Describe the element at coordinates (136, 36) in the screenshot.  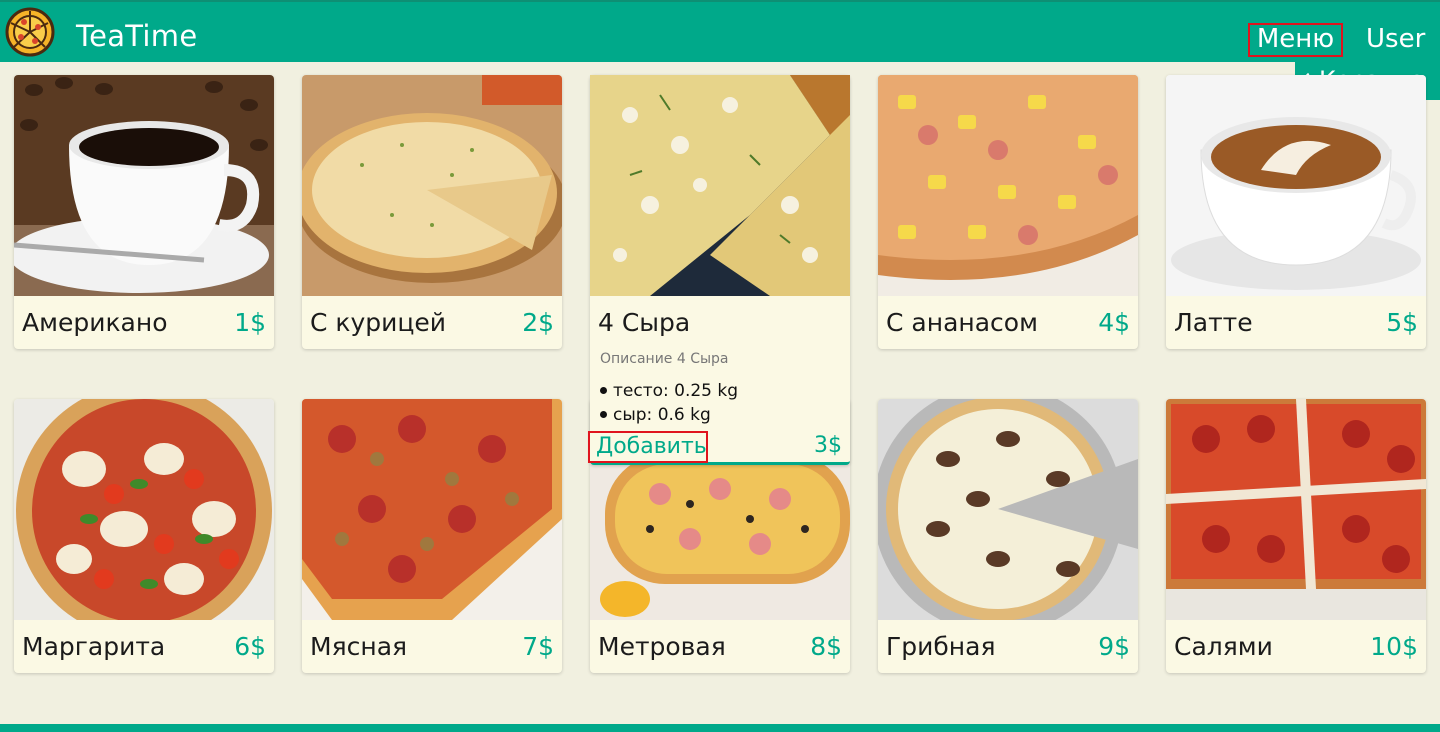
I see `brand-title: TeaTime` at that location.